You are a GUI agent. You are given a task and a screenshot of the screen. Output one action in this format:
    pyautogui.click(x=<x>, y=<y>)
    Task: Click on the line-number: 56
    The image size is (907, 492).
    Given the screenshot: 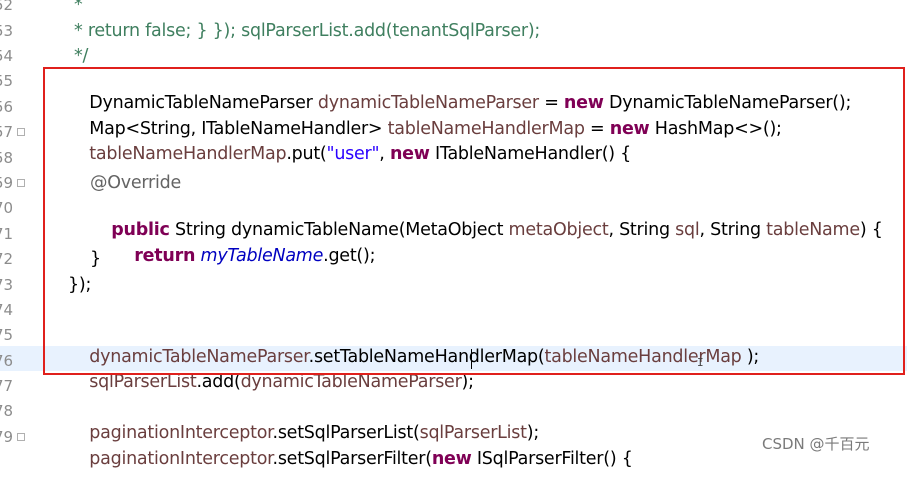 What is the action you would take?
    pyautogui.click(x=7, y=107)
    